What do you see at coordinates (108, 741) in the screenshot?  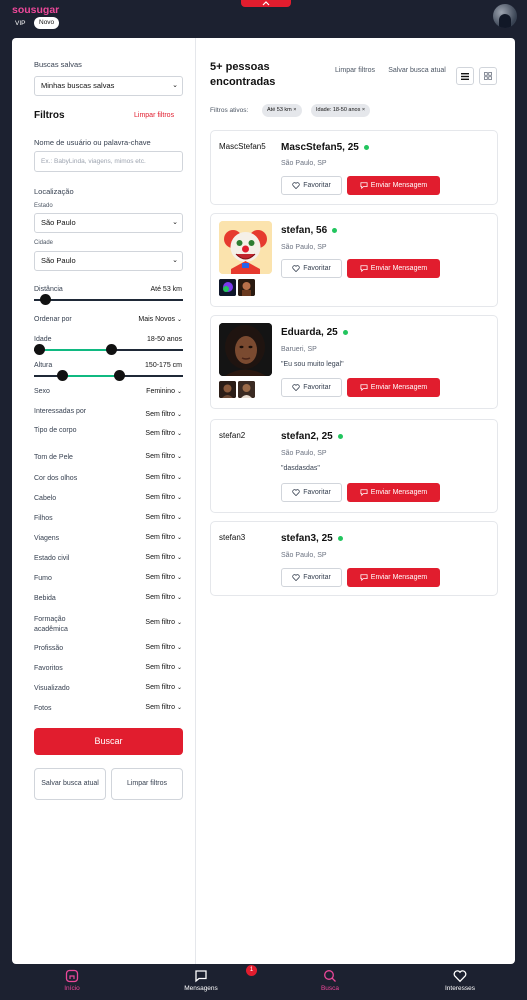 I see `search-button: Buscar` at bounding box center [108, 741].